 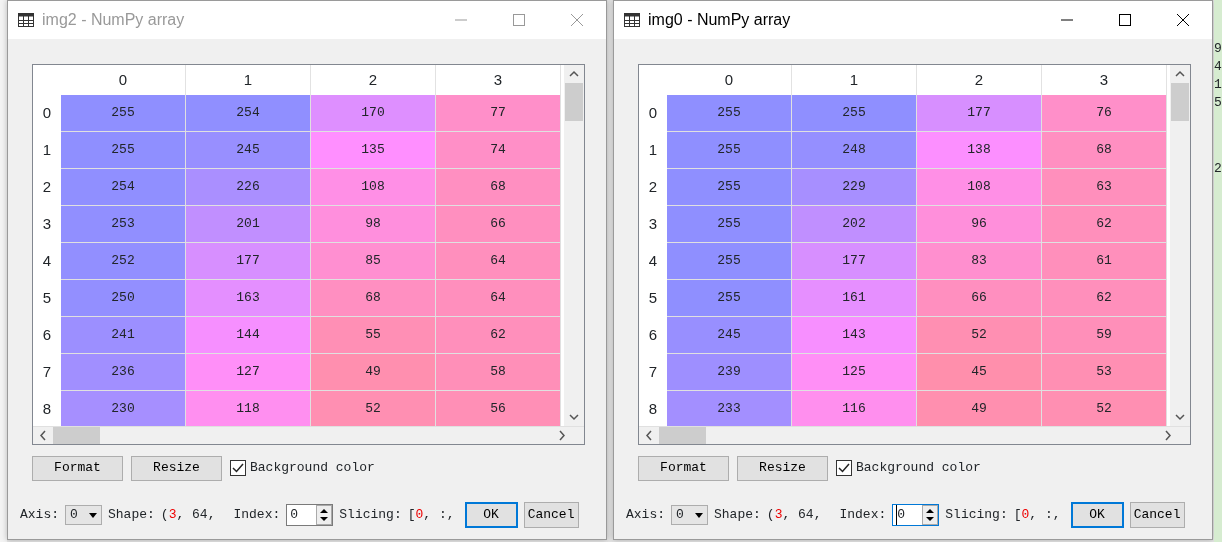 I want to click on table-cell: 144, so click(x=248, y=335).